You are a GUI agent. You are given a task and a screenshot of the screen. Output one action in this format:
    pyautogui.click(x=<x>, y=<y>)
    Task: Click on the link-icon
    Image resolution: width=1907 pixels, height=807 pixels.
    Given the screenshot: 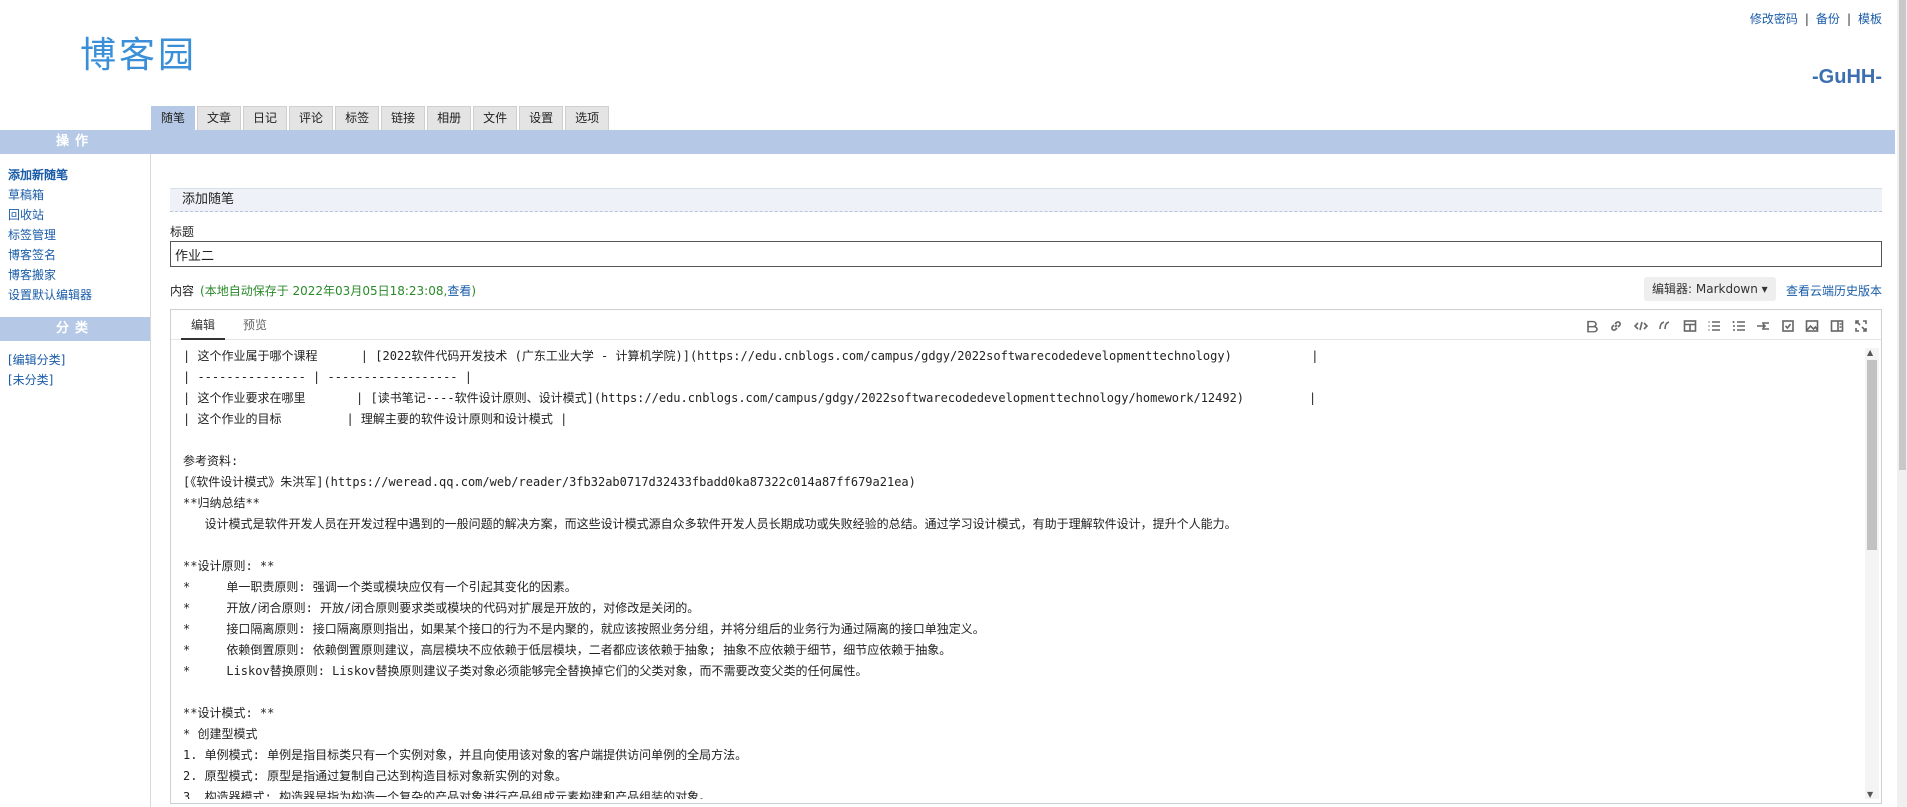 What is the action you would take?
    pyautogui.click(x=1616, y=326)
    